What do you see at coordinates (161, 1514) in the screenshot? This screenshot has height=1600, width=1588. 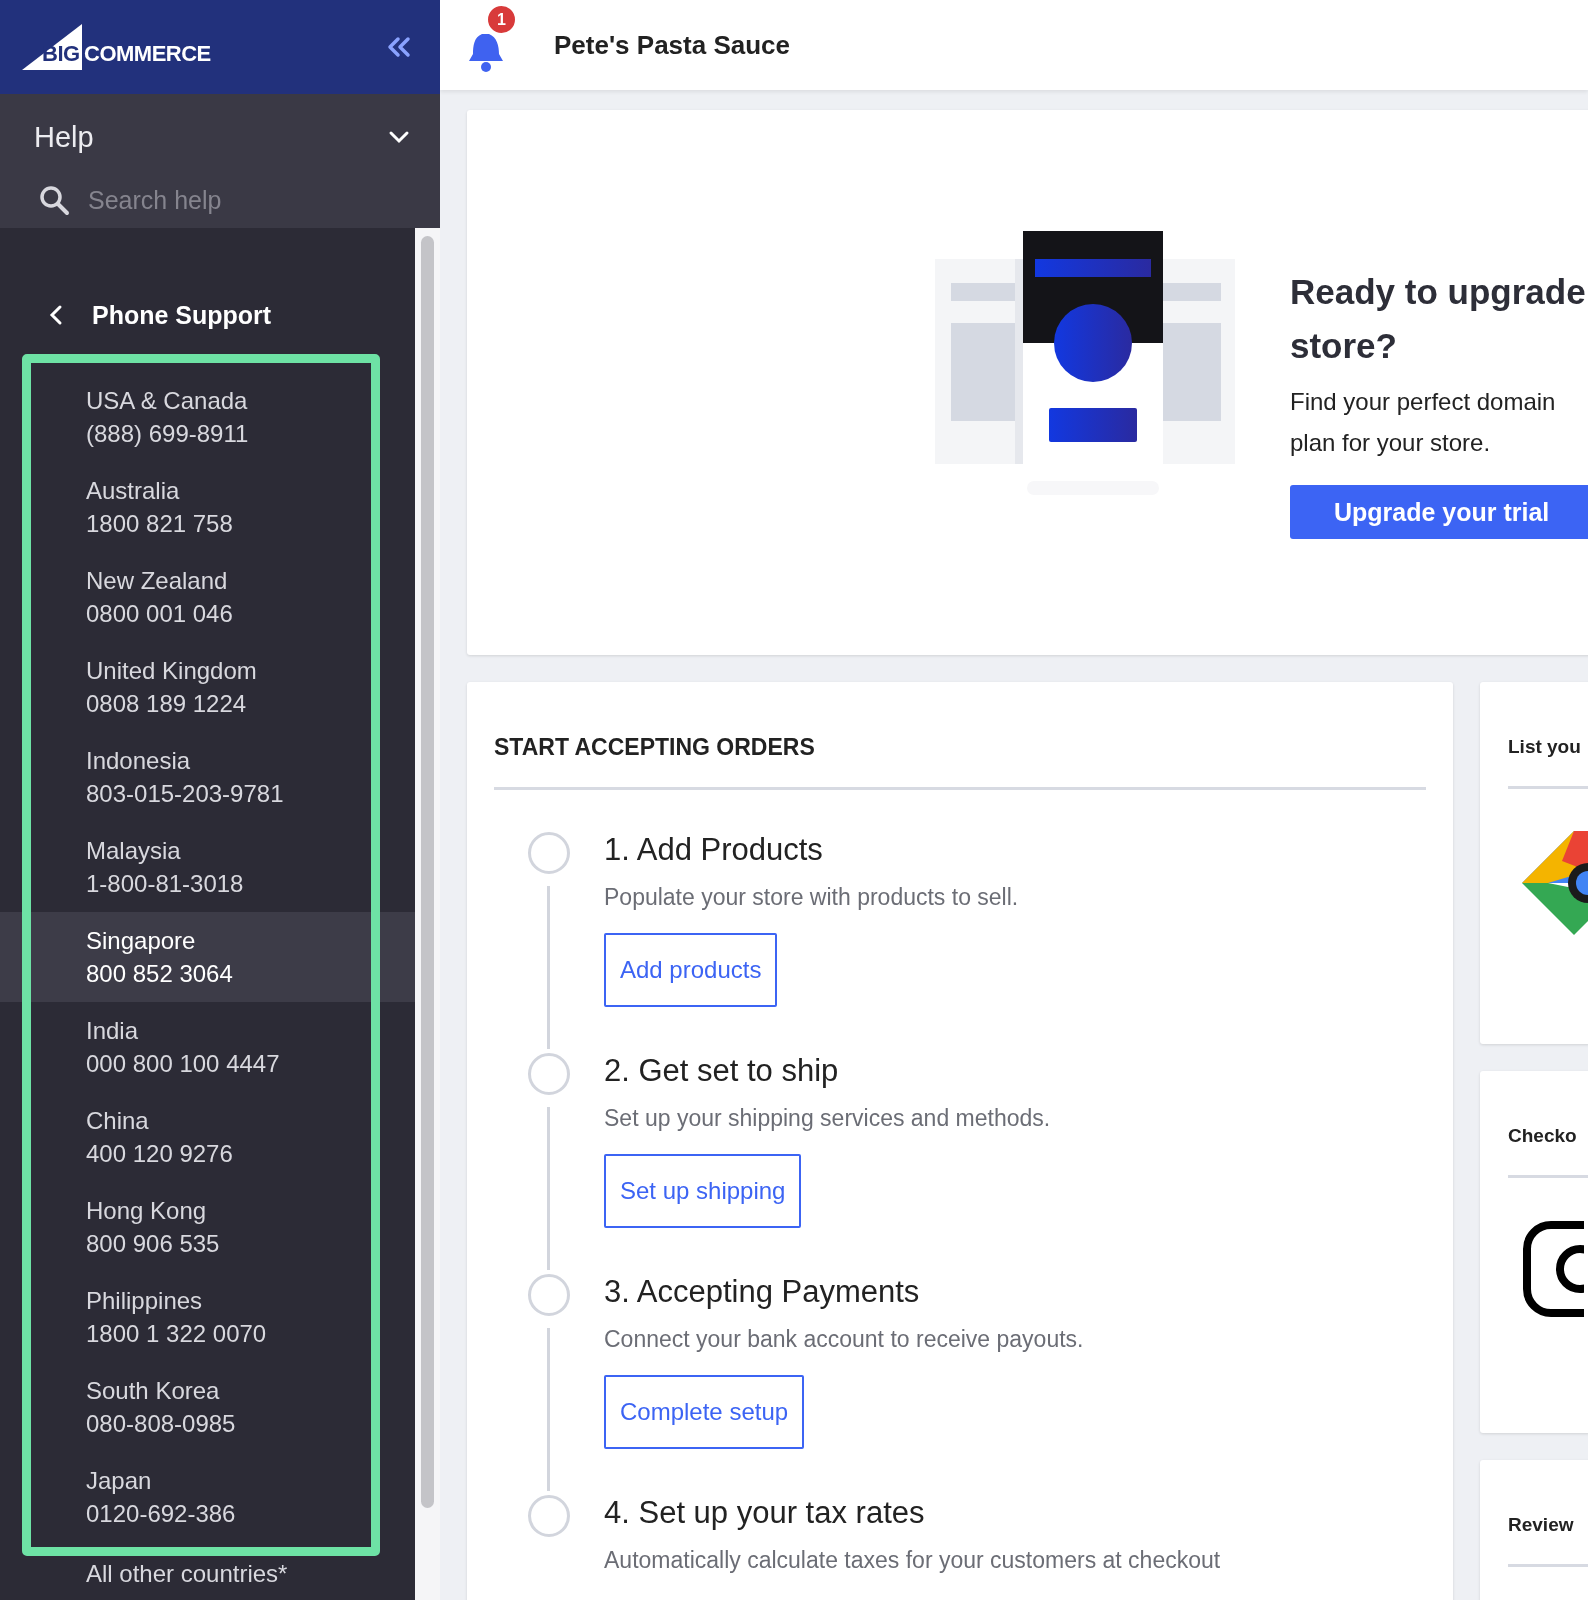 I see `phone-number: 0120-692-386` at bounding box center [161, 1514].